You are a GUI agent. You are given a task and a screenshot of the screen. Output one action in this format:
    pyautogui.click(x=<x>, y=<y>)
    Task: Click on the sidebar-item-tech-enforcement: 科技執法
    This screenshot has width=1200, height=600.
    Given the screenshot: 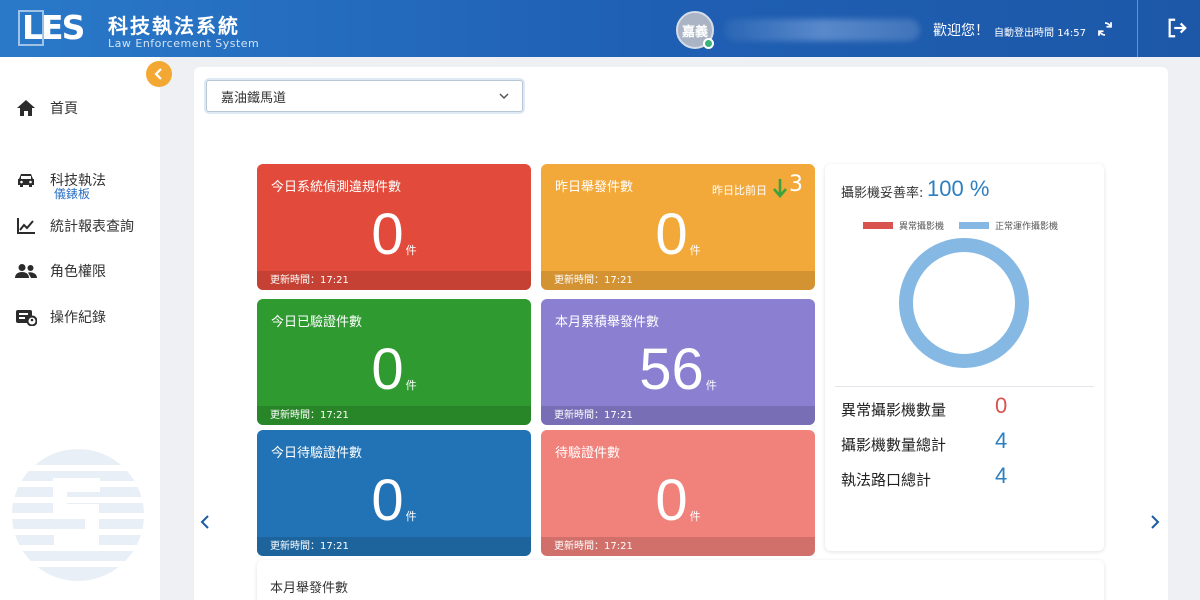 What is the action you would take?
    pyautogui.click(x=84, y=180)
    